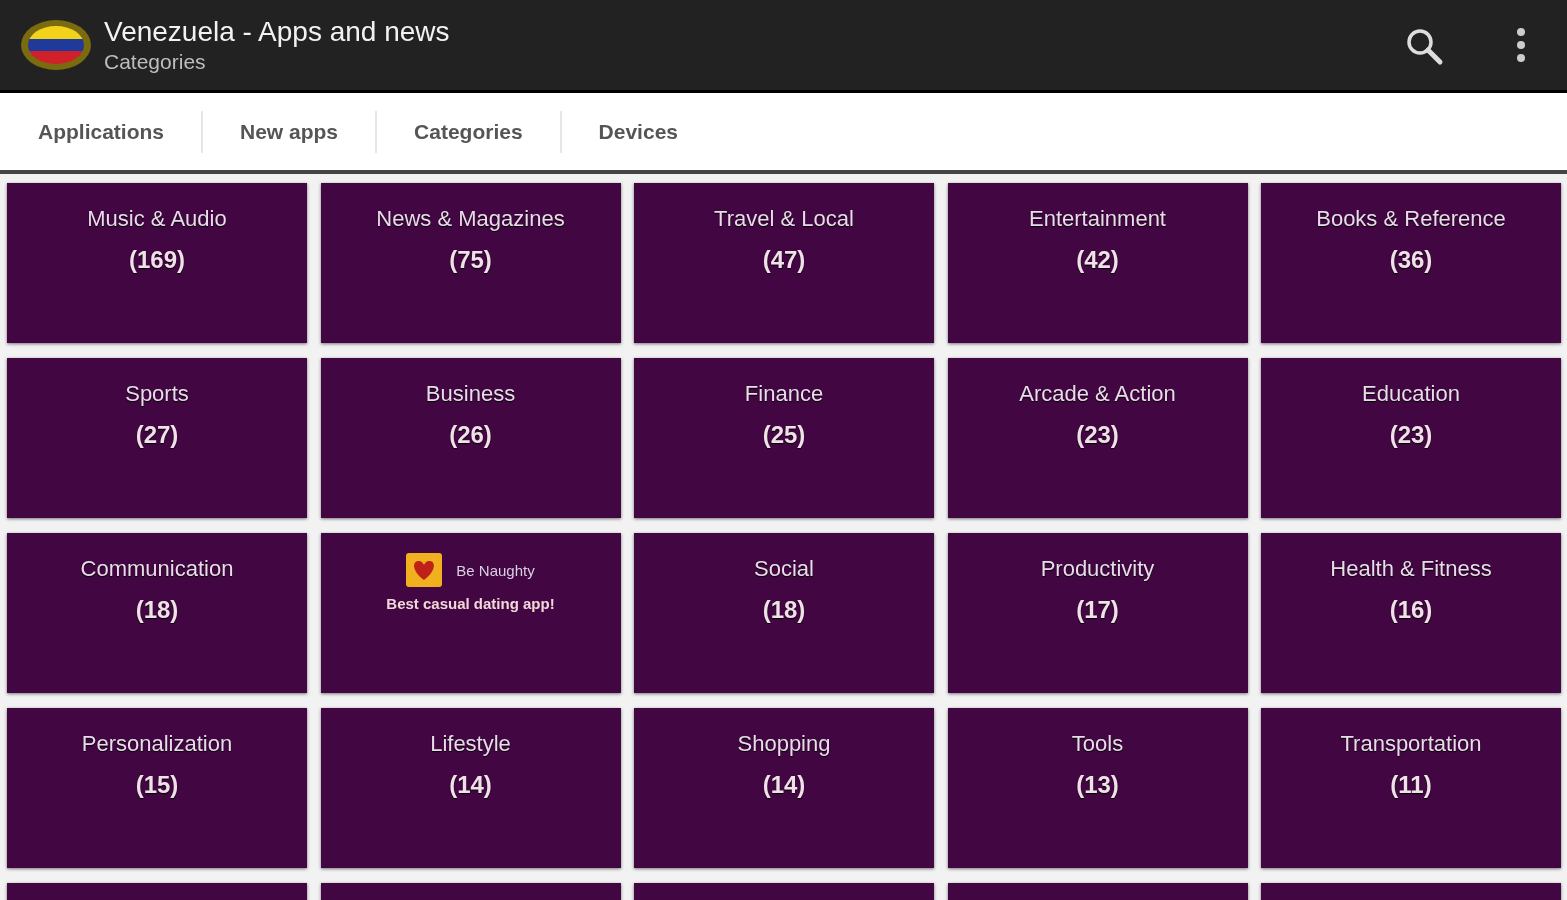 This screenshot has width=1567, height=900. Describe the element at coordinates (157, 435) in the screenshot. I see `category-count: (27)` at that location.